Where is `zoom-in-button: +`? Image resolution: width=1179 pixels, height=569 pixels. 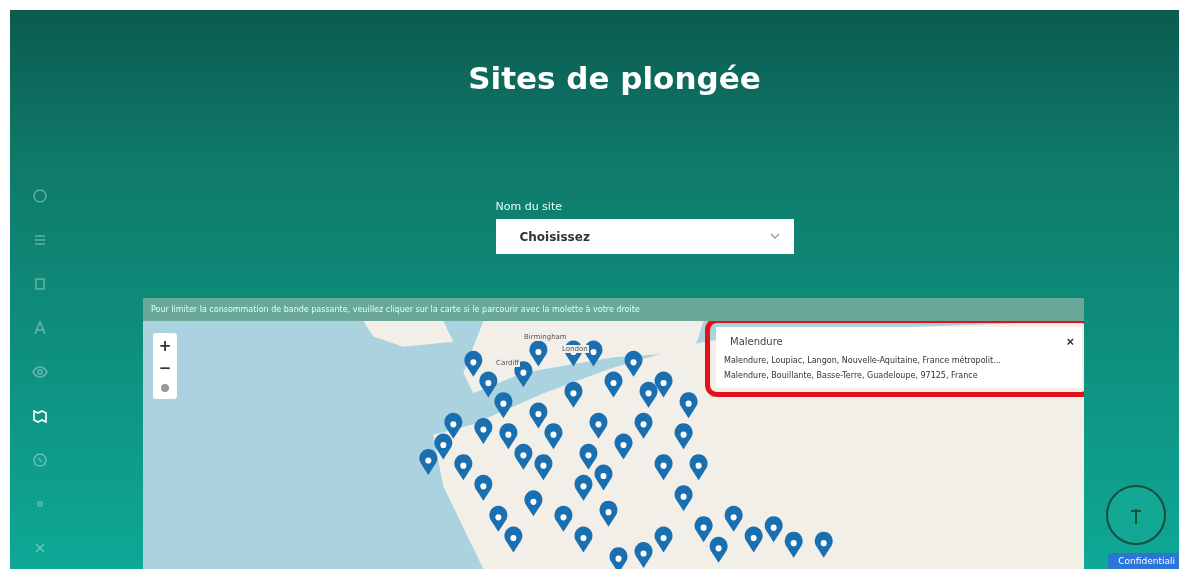 zoom-in-button: + is located at coordinates (165, 346).